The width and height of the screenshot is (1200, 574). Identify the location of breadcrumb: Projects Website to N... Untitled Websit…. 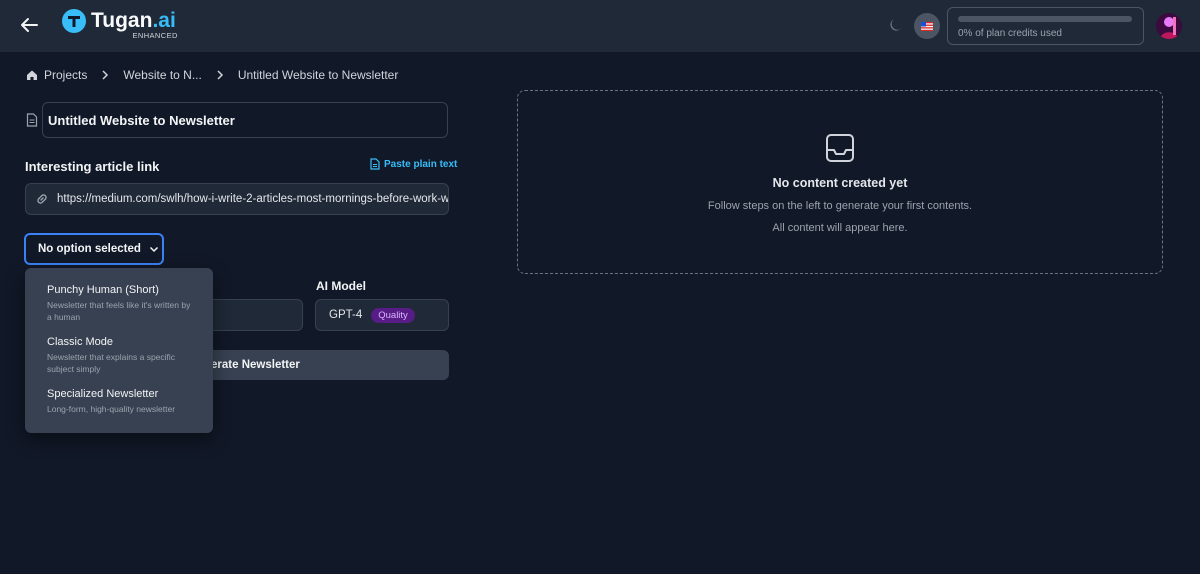
(212, 75).